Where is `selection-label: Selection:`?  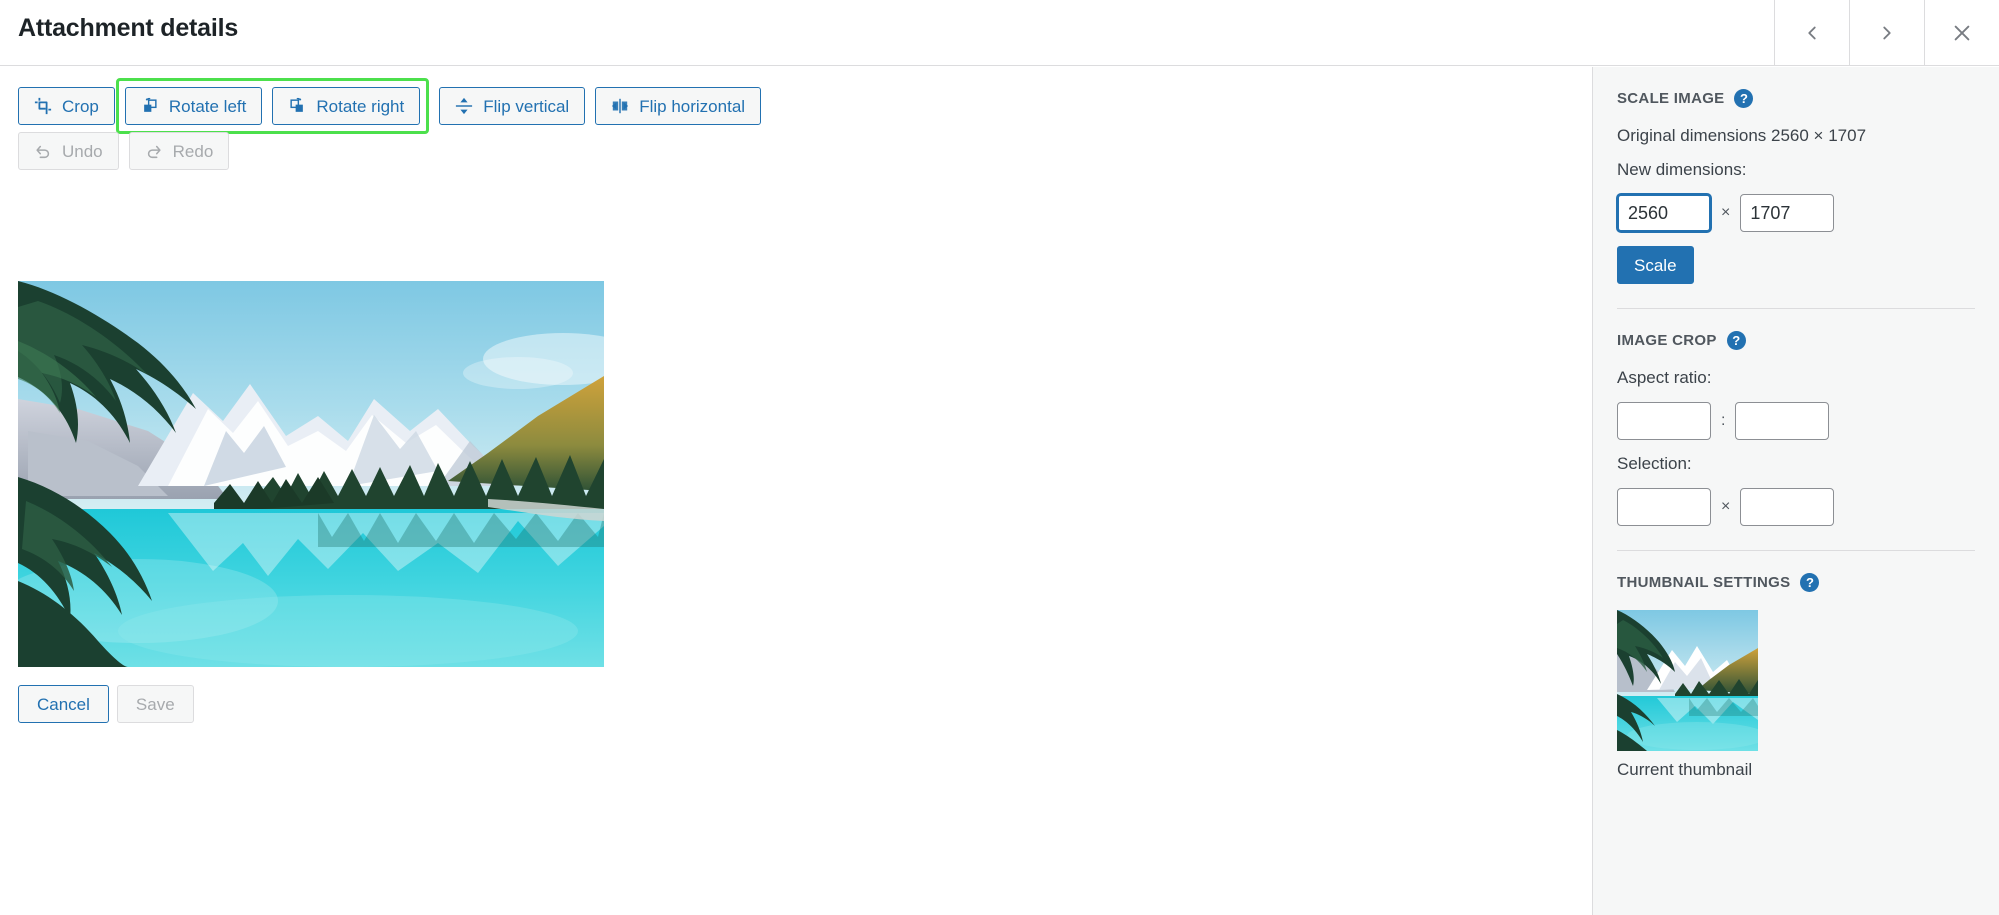
selection-label: Selection: is located at coordinates (1654, 463).